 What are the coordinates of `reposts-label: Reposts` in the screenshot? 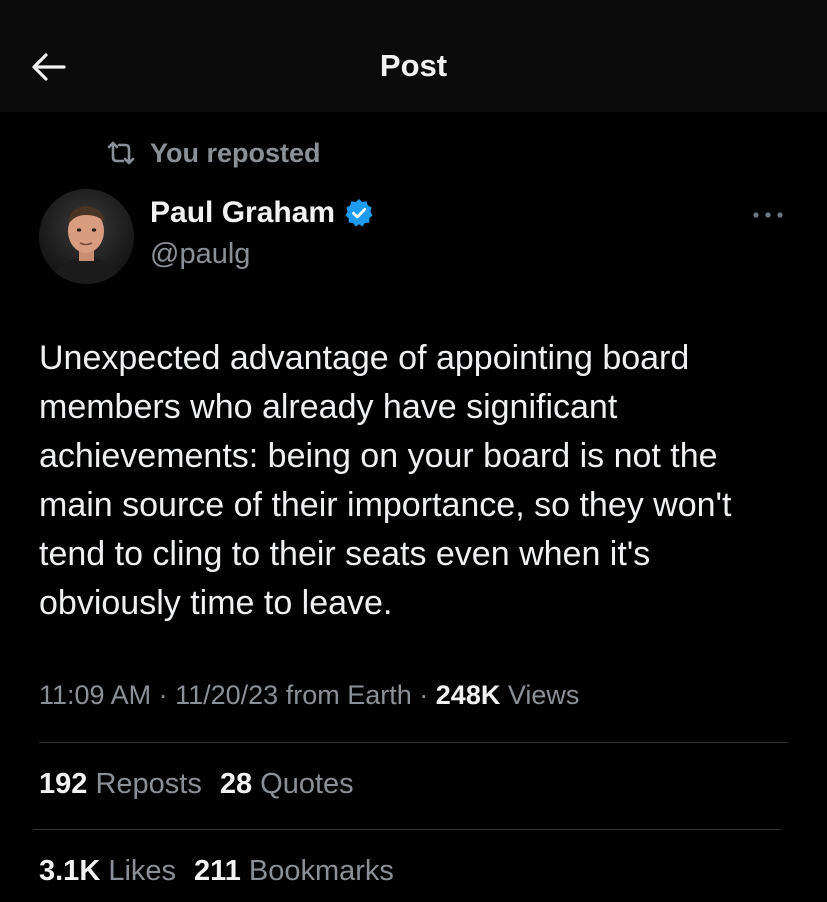 It's located at (148, 784).